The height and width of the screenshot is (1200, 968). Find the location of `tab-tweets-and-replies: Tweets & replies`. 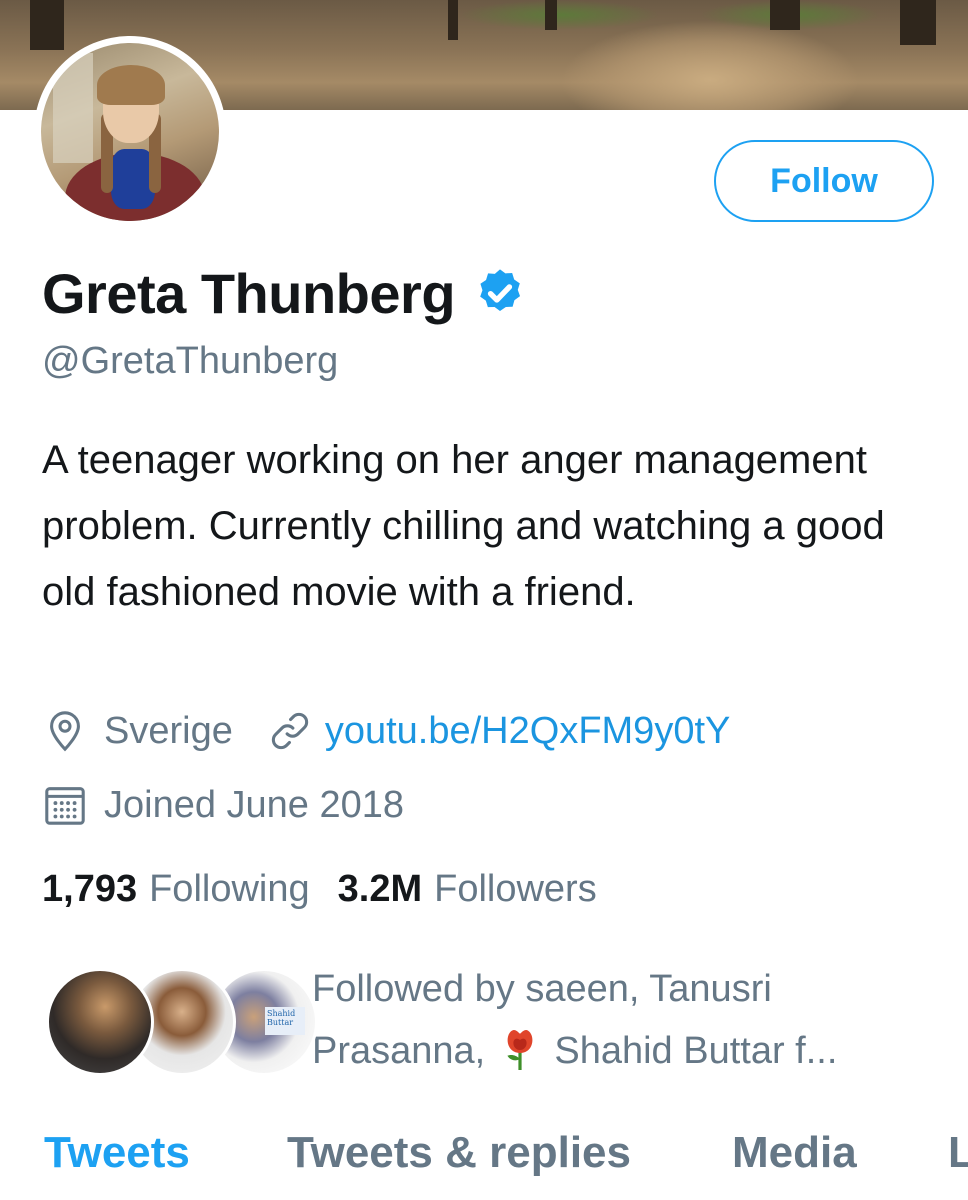

tab-tweets-and-replies: Tweets & replies is located at coordinates (459, 1153).